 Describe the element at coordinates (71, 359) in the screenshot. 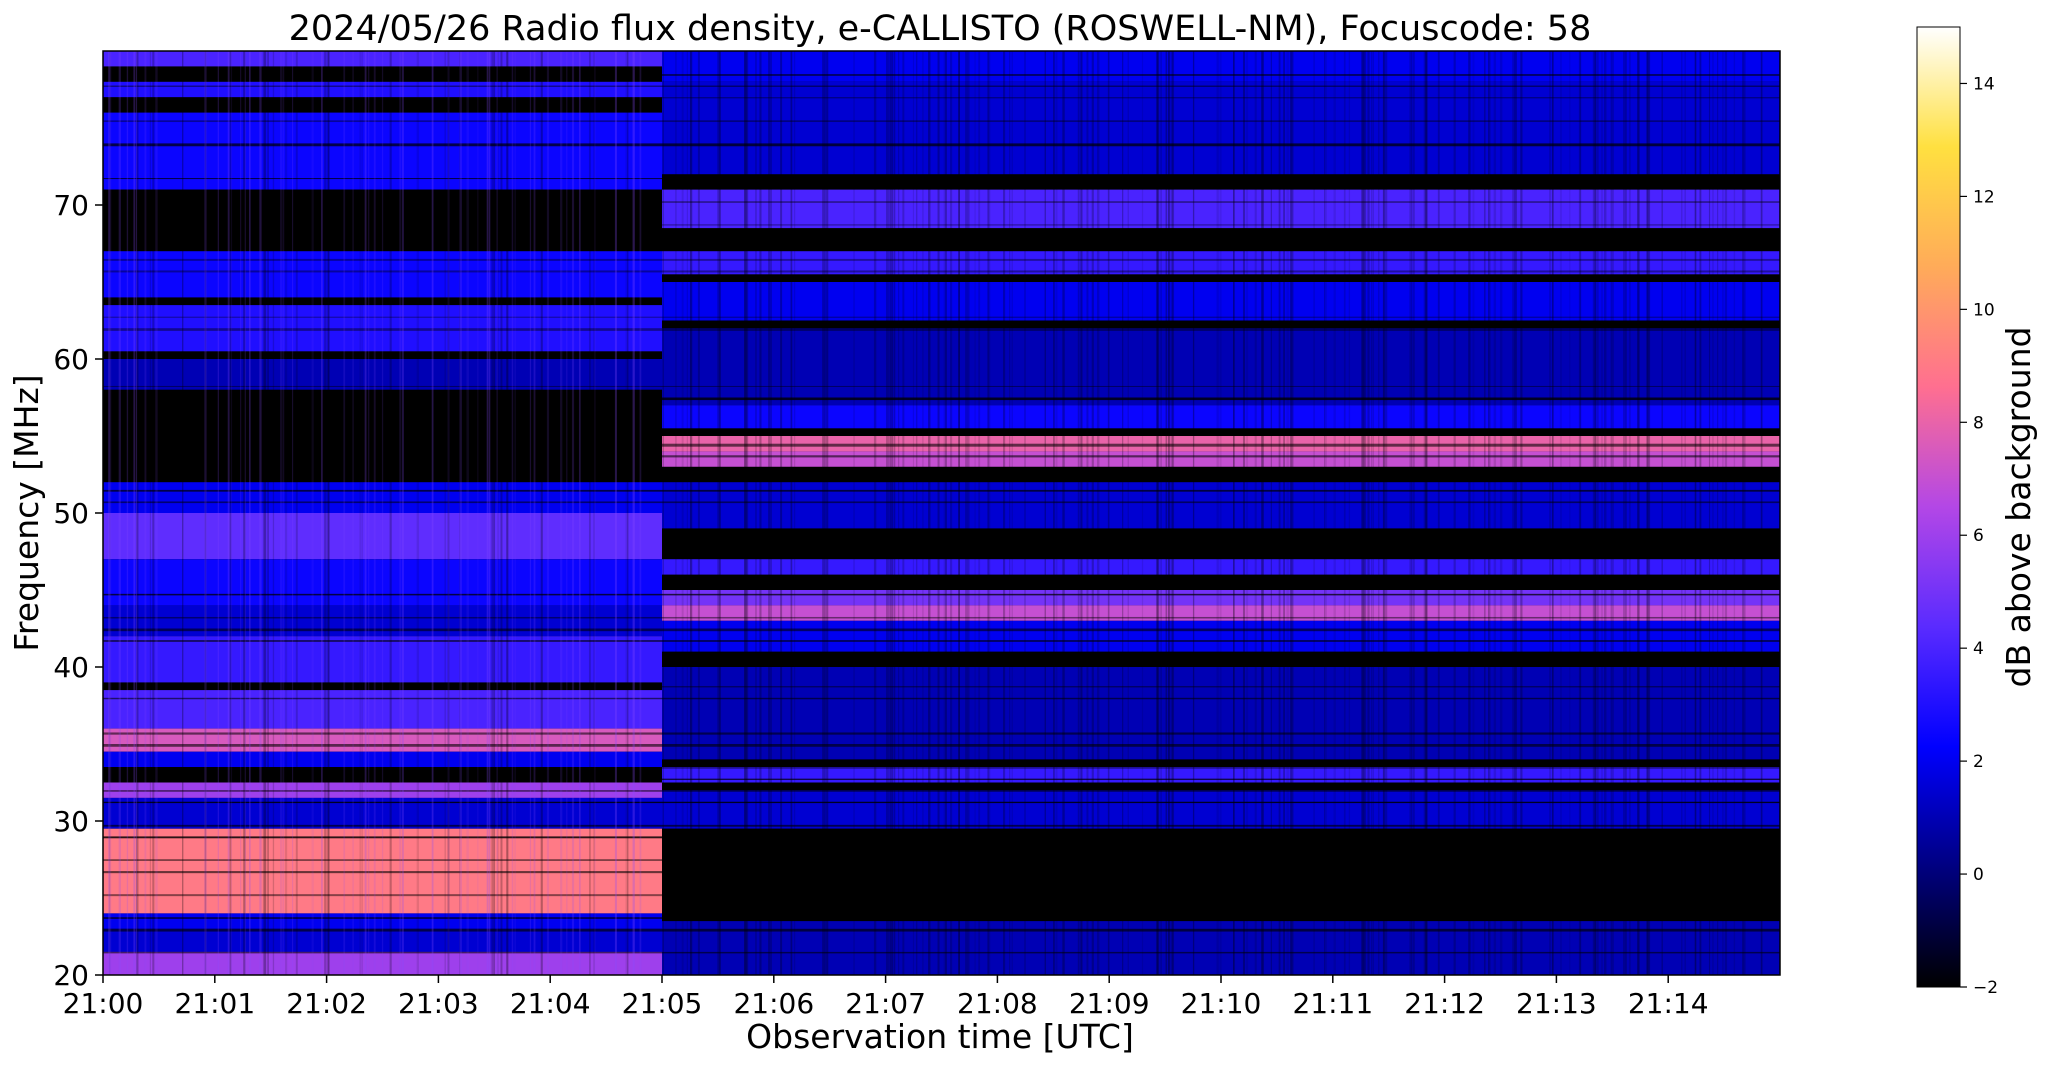

I see `y-tick-label: 60` at that location.